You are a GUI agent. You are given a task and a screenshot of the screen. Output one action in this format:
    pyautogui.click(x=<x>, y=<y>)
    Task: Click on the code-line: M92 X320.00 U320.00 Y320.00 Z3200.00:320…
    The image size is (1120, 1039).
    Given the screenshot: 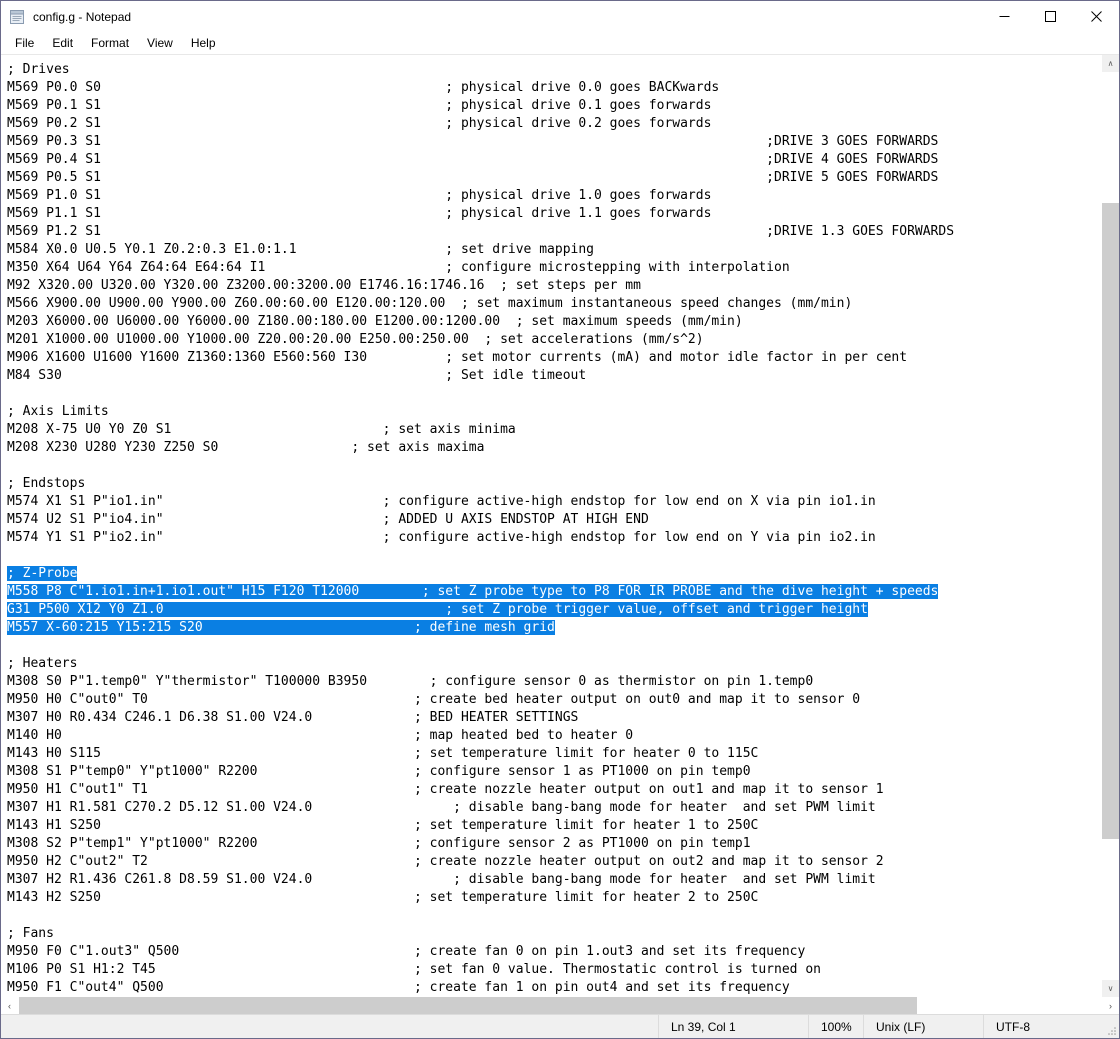 What is the action you would take?
    pyautogui.click(x=480, y=286)
    